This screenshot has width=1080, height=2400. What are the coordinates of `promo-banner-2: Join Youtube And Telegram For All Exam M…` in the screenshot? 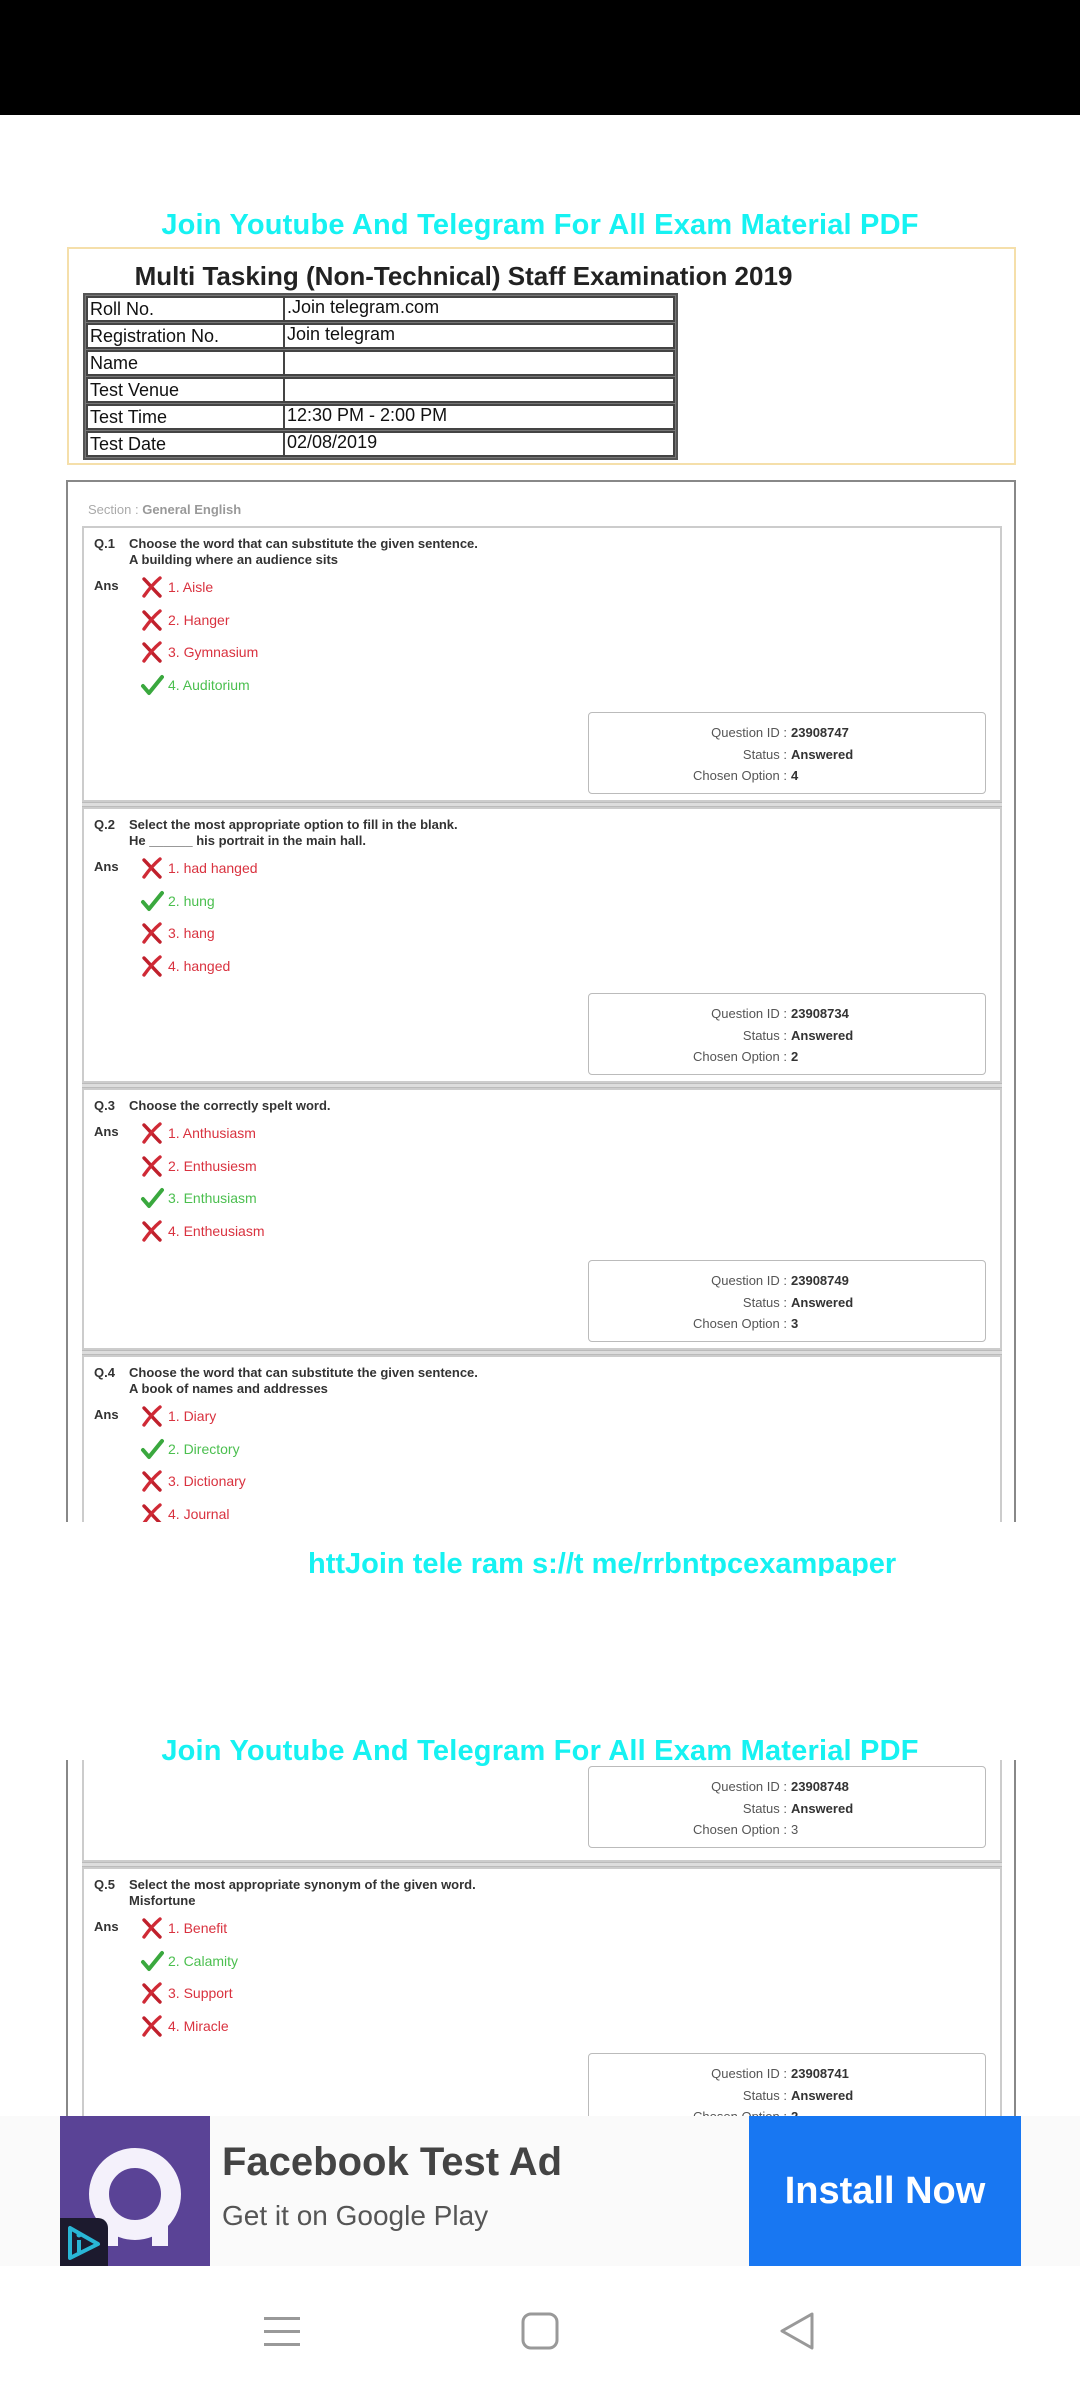 It's located at (540, 1751).